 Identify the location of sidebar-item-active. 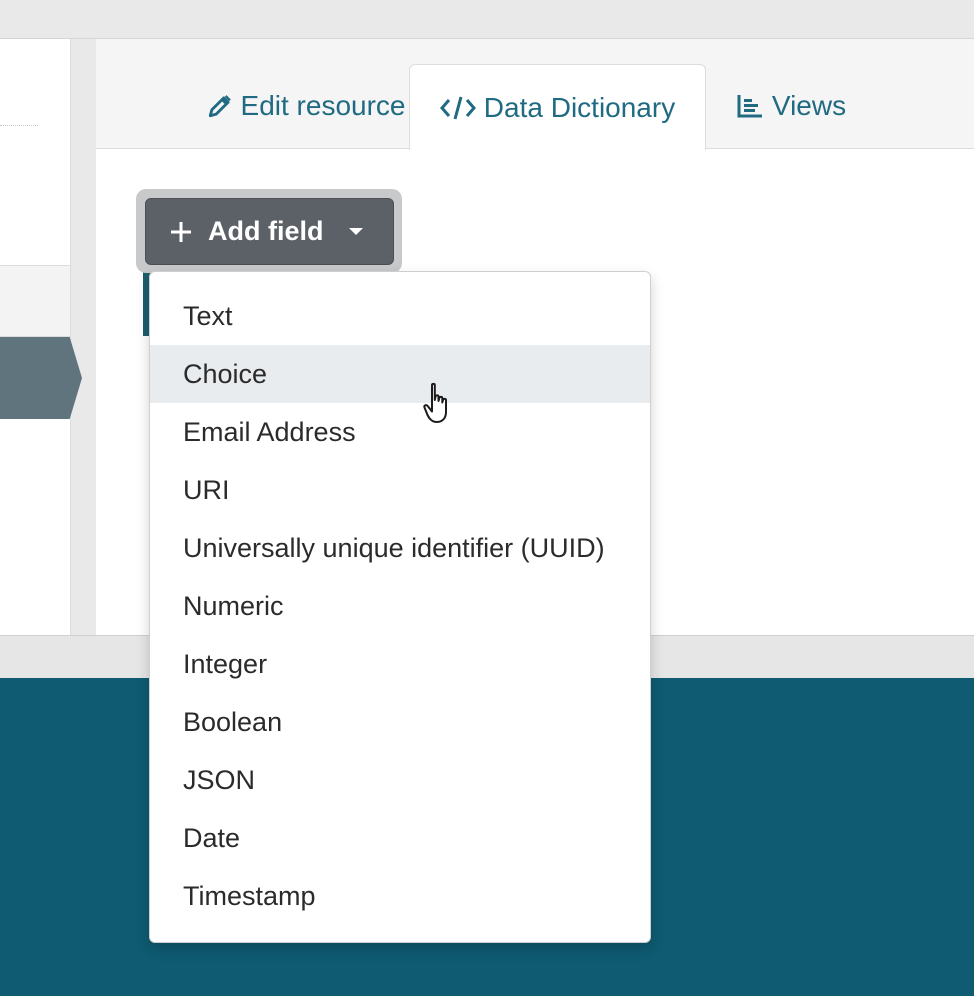
(41, 378).